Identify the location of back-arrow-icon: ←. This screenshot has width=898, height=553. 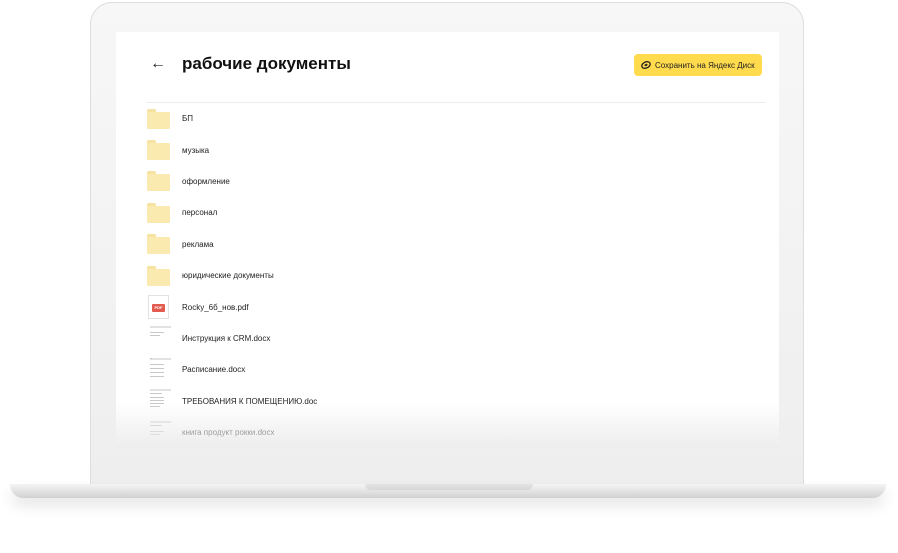
(158, 64).